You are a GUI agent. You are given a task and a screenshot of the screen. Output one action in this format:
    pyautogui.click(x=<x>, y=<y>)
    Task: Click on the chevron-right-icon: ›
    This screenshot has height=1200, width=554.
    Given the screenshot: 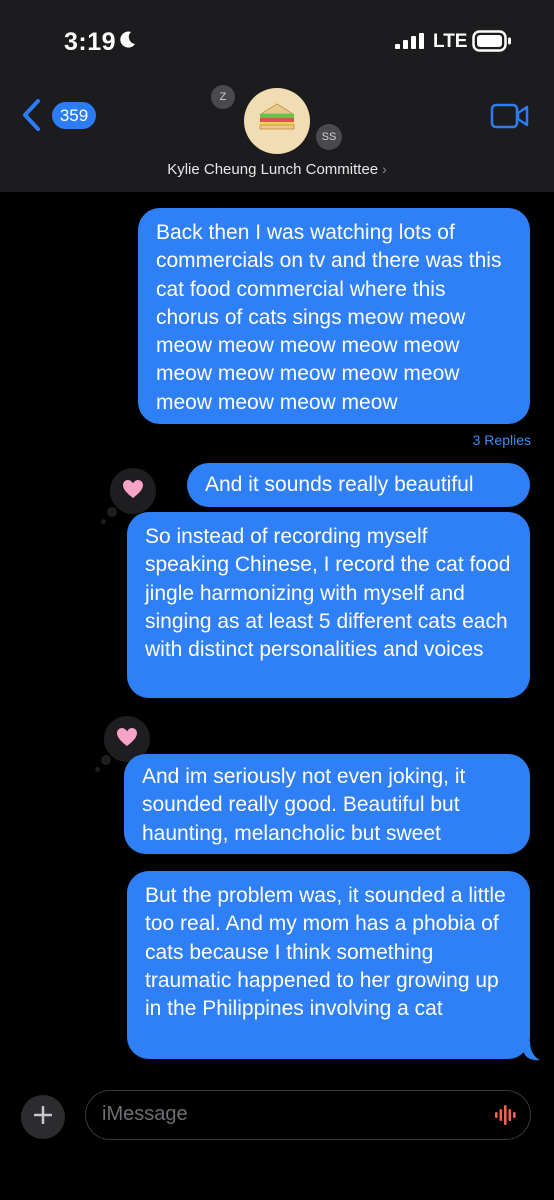 What is the action you would take?
    pyautogui.click(x=384, y=169)
    